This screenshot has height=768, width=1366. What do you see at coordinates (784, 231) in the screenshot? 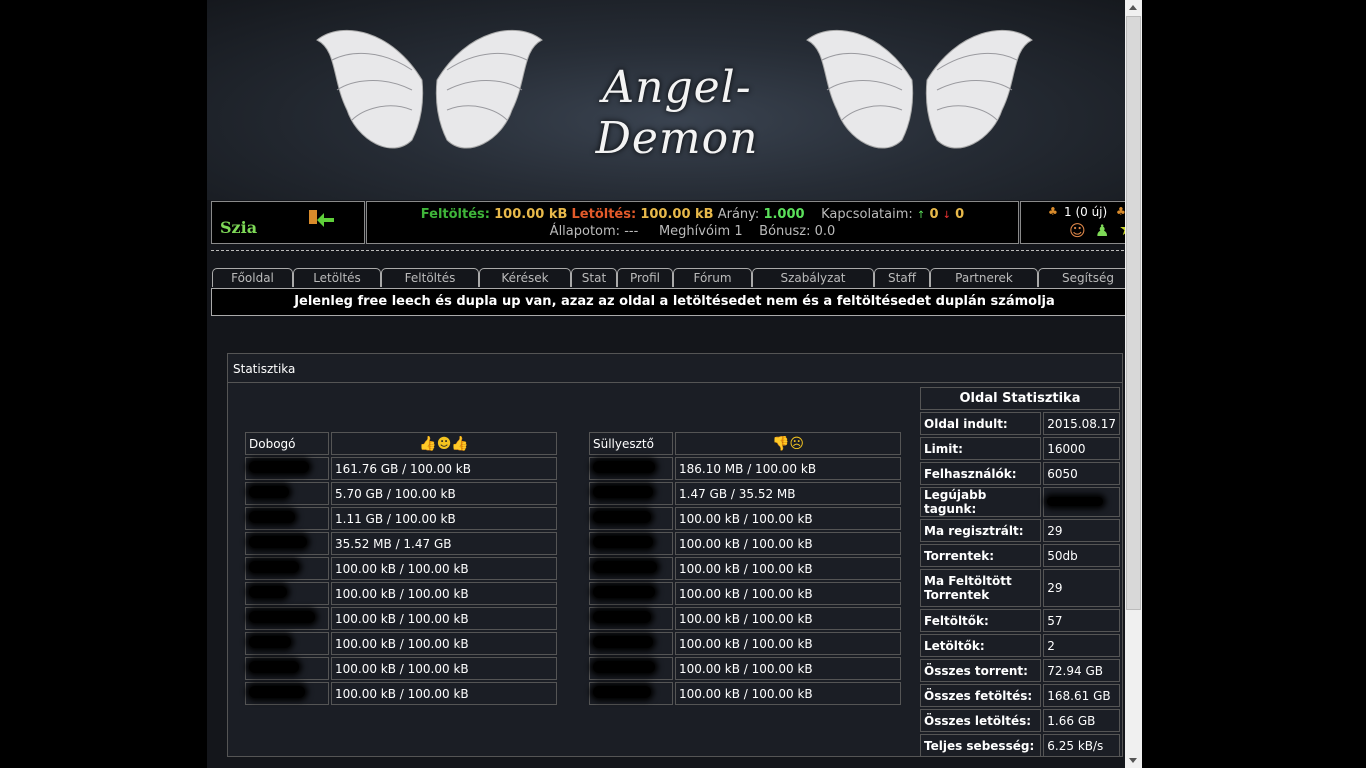
I see `bonus-label: Bónusz:` at bounding box center [784, 231].